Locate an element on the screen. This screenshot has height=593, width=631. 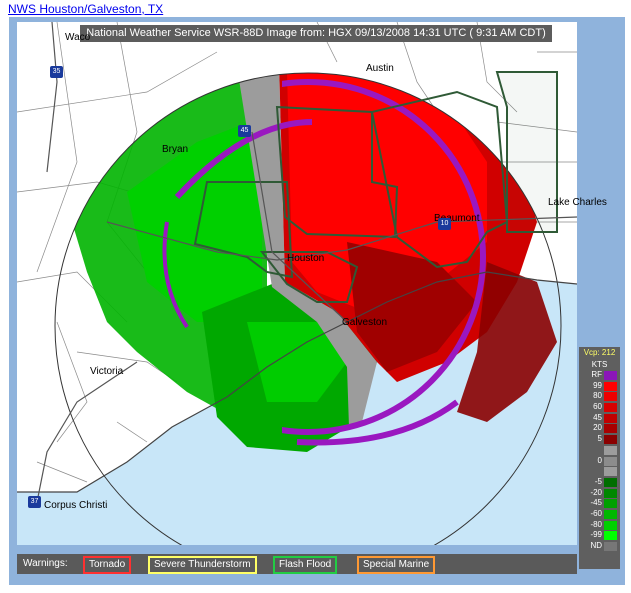
legend-row: -80 is located at coordinates (599, 525).